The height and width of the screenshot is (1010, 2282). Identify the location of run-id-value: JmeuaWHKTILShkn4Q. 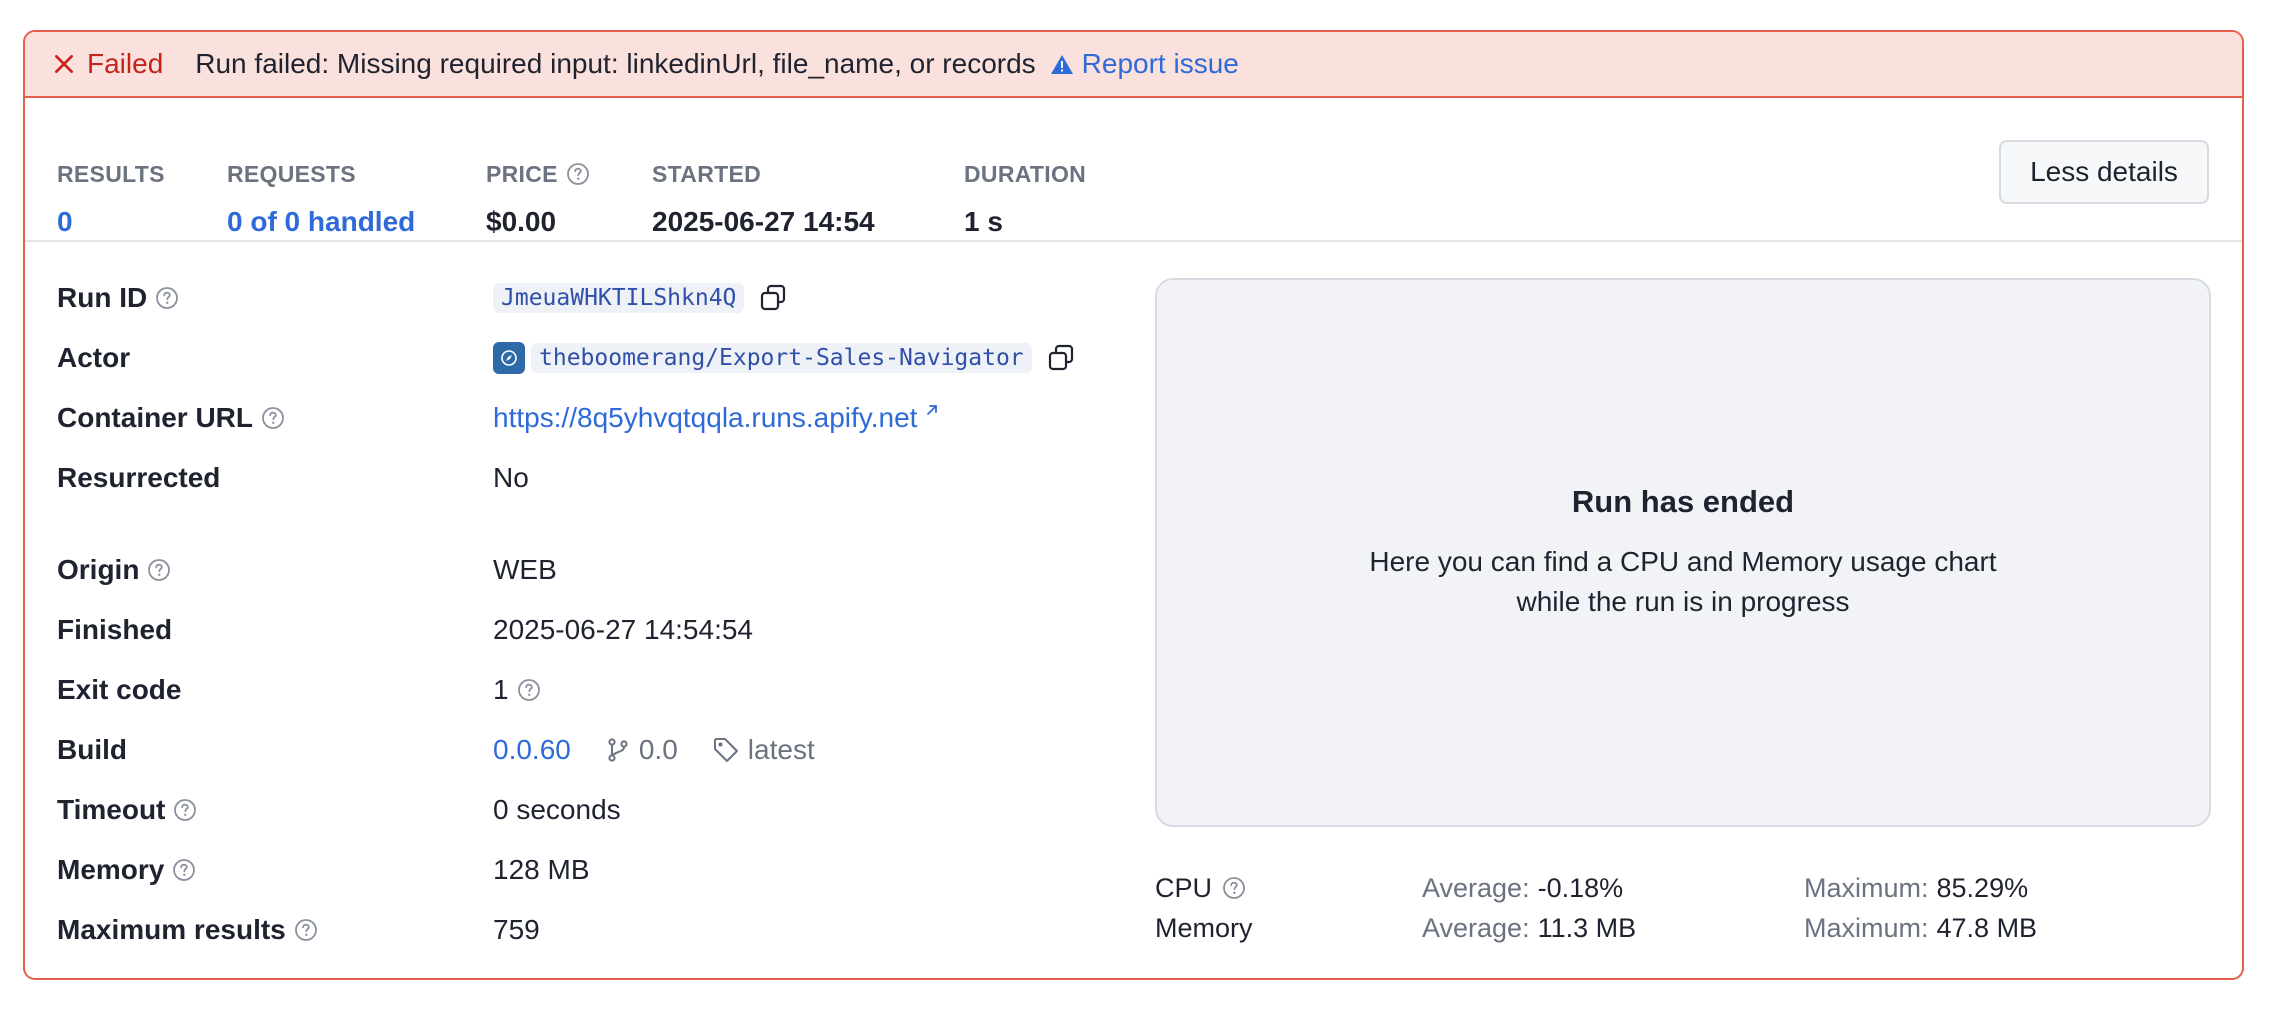
(619, 298).